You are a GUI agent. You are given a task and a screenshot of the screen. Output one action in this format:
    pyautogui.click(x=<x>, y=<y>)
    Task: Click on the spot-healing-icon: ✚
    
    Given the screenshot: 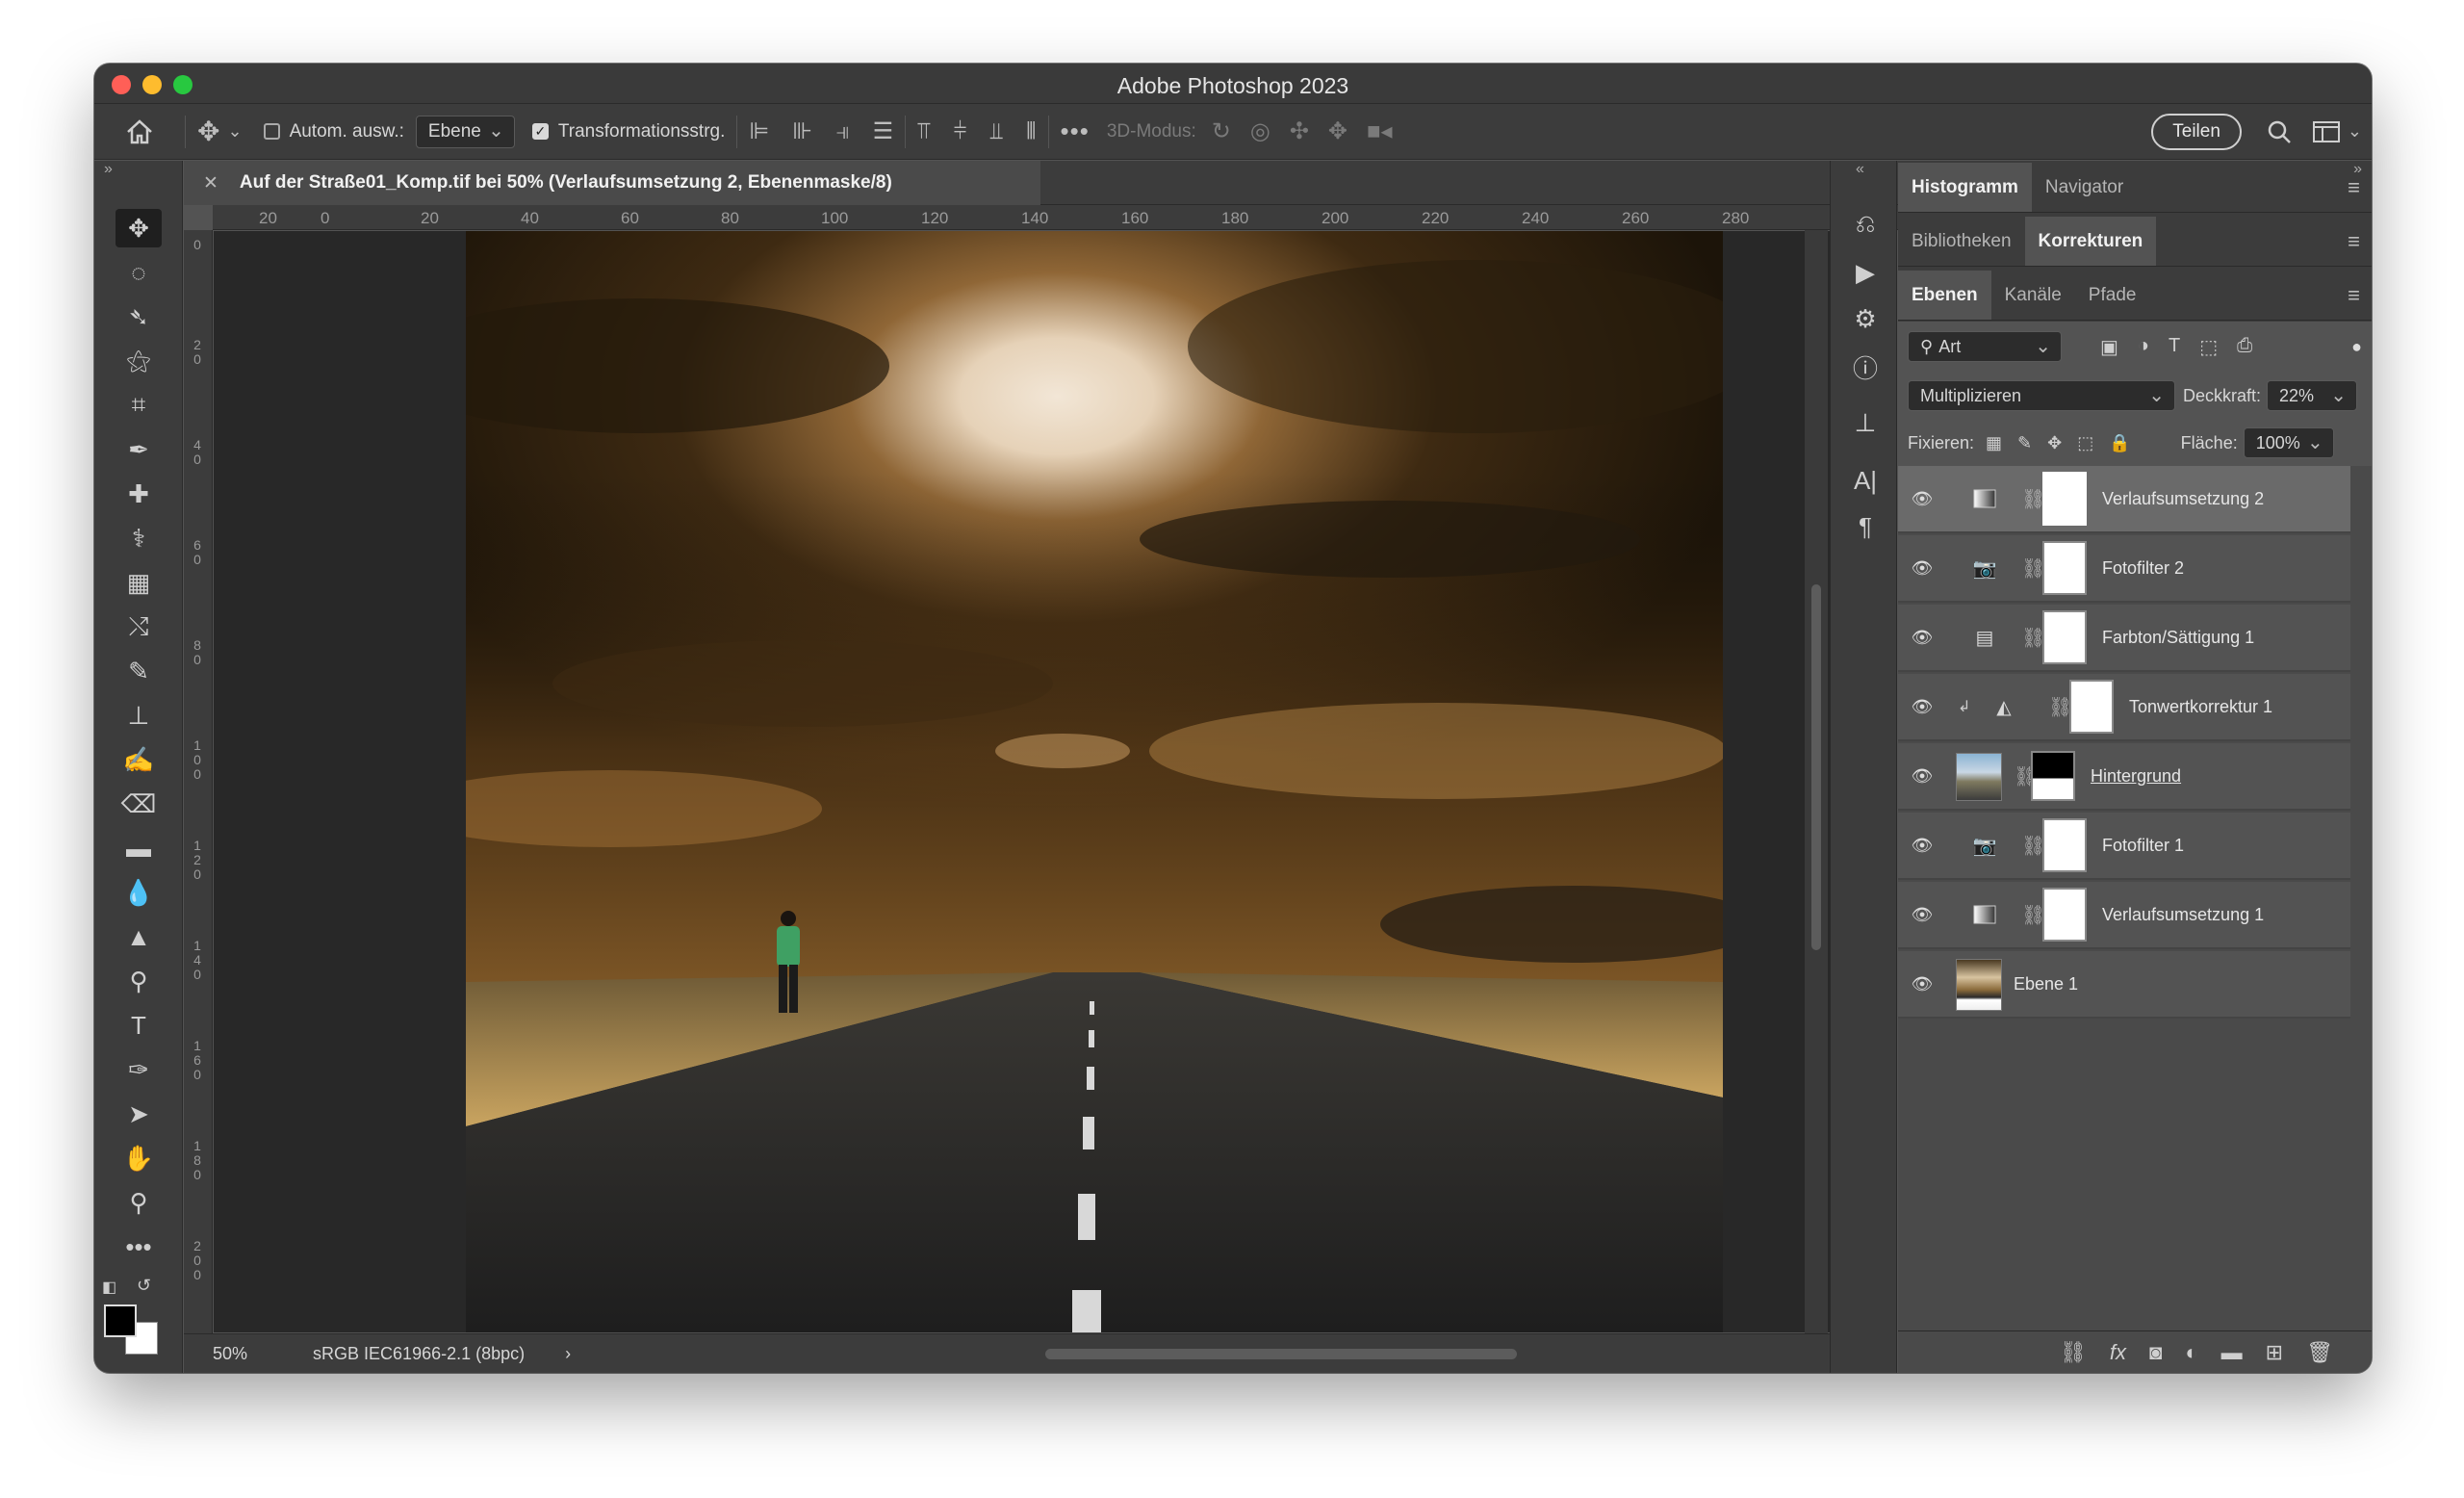 What is the action you would take?
    pyautogui.click(x=139, y=494)
    